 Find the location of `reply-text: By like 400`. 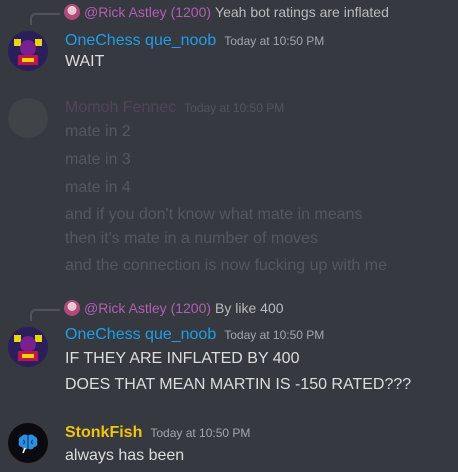

reply-text: By like 400 is located at coordinates (249, 308).